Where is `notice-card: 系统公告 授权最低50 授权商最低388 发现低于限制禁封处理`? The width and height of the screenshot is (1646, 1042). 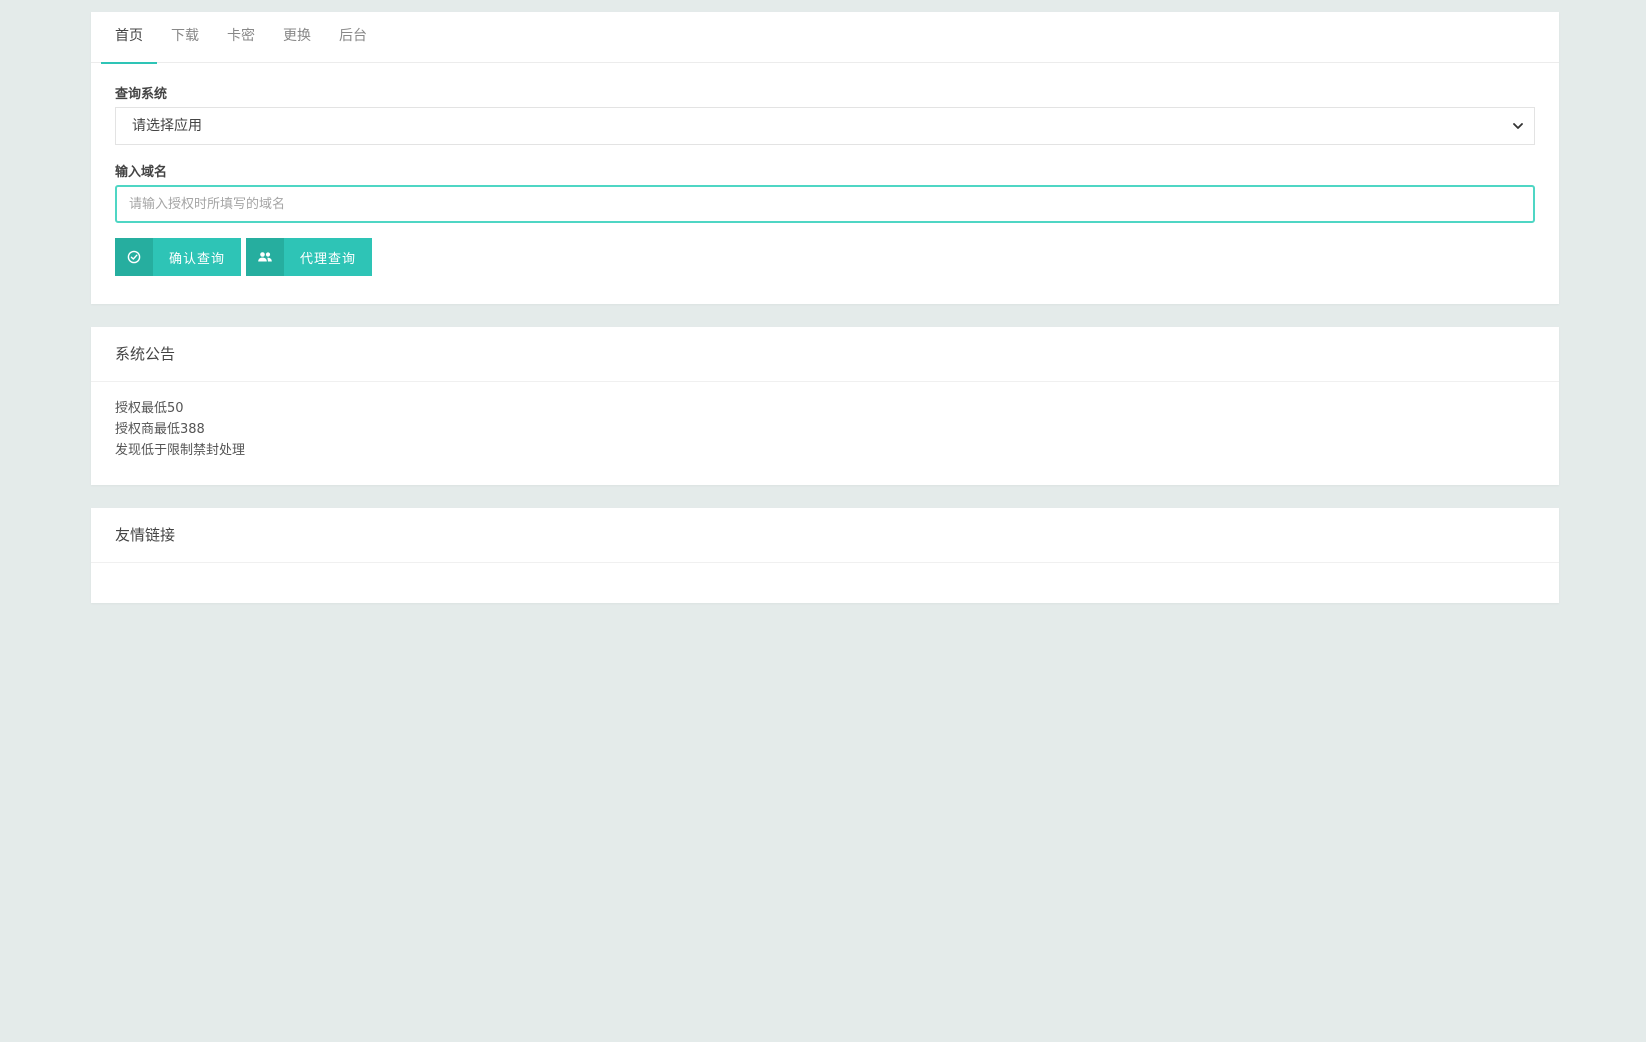 notice-card: 系统公告 授权最低50 授权商最低388 发现低于限制禁封处理 is located at coordinates (825, 406).